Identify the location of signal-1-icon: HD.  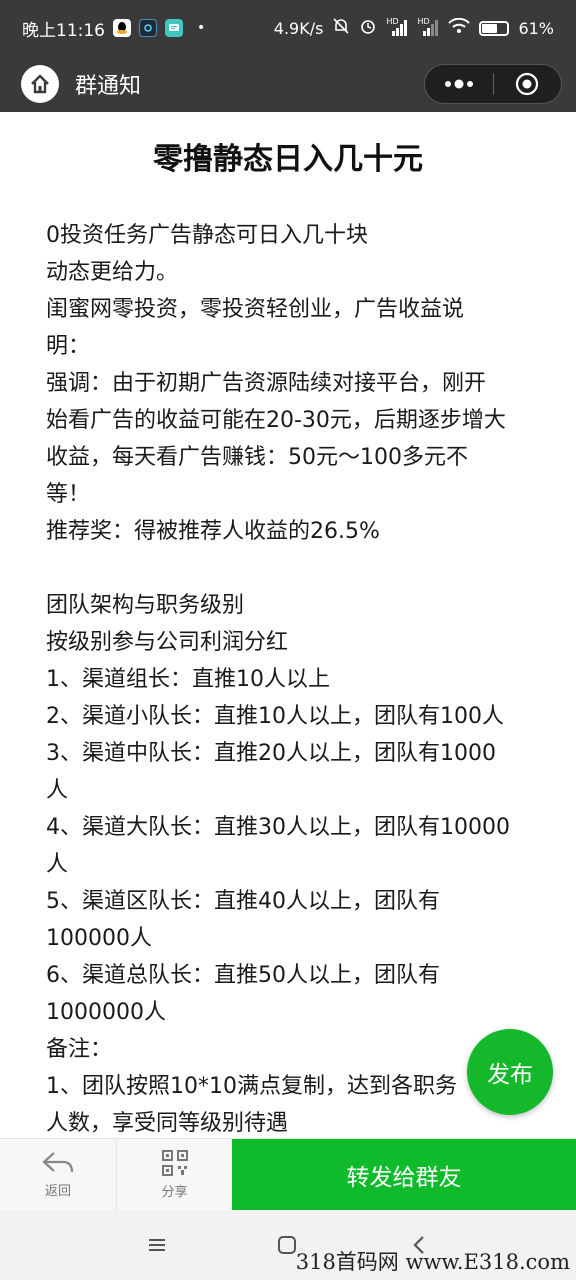
(397, 26).